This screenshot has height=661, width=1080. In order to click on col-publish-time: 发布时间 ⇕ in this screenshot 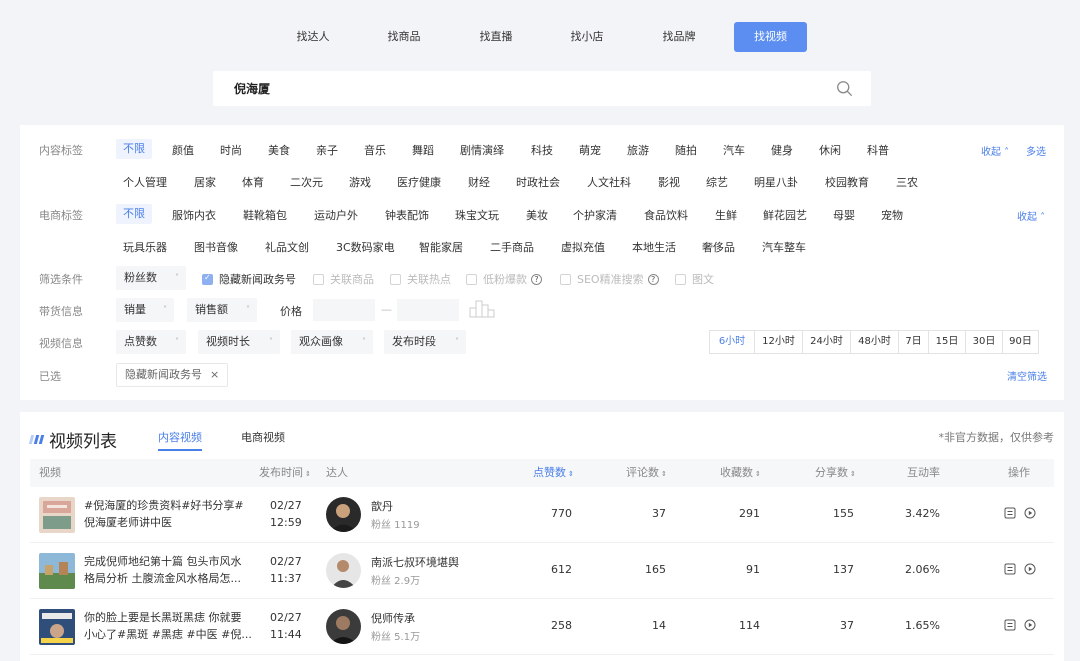, I will do `click(285, 473)`.